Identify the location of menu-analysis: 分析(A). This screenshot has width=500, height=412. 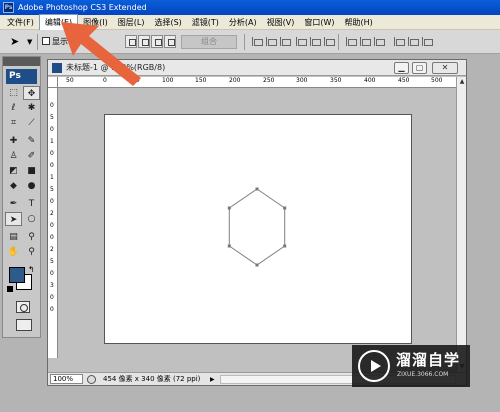
(243, 22).